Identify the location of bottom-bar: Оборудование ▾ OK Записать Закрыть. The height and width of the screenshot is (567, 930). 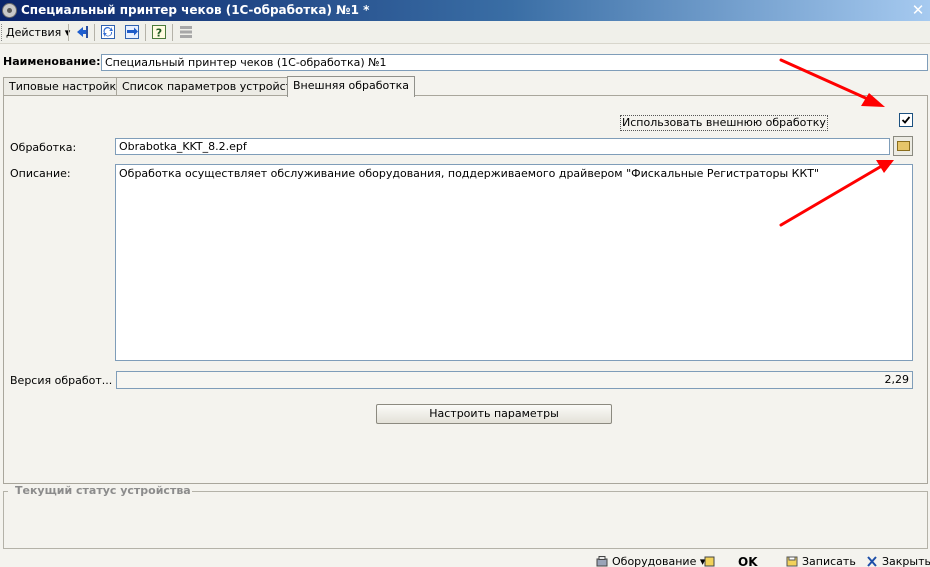
(465, 560).